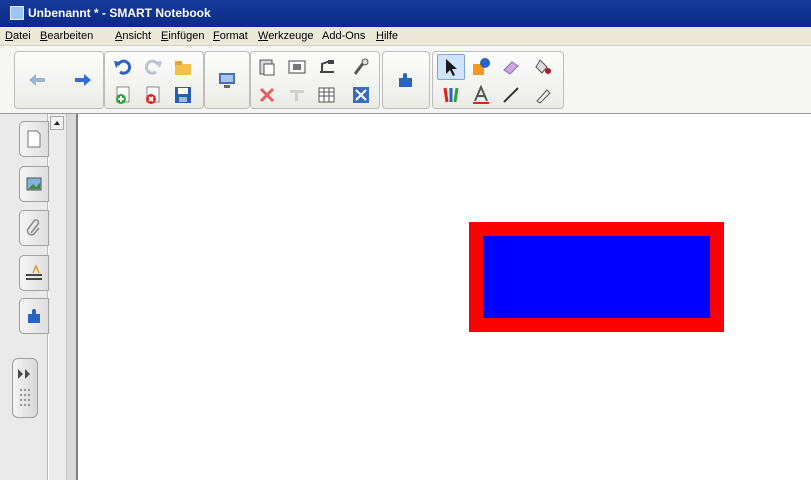 This screenshot has width=811, height=480. I want to click on menu-format: Format, so click(230, 36).